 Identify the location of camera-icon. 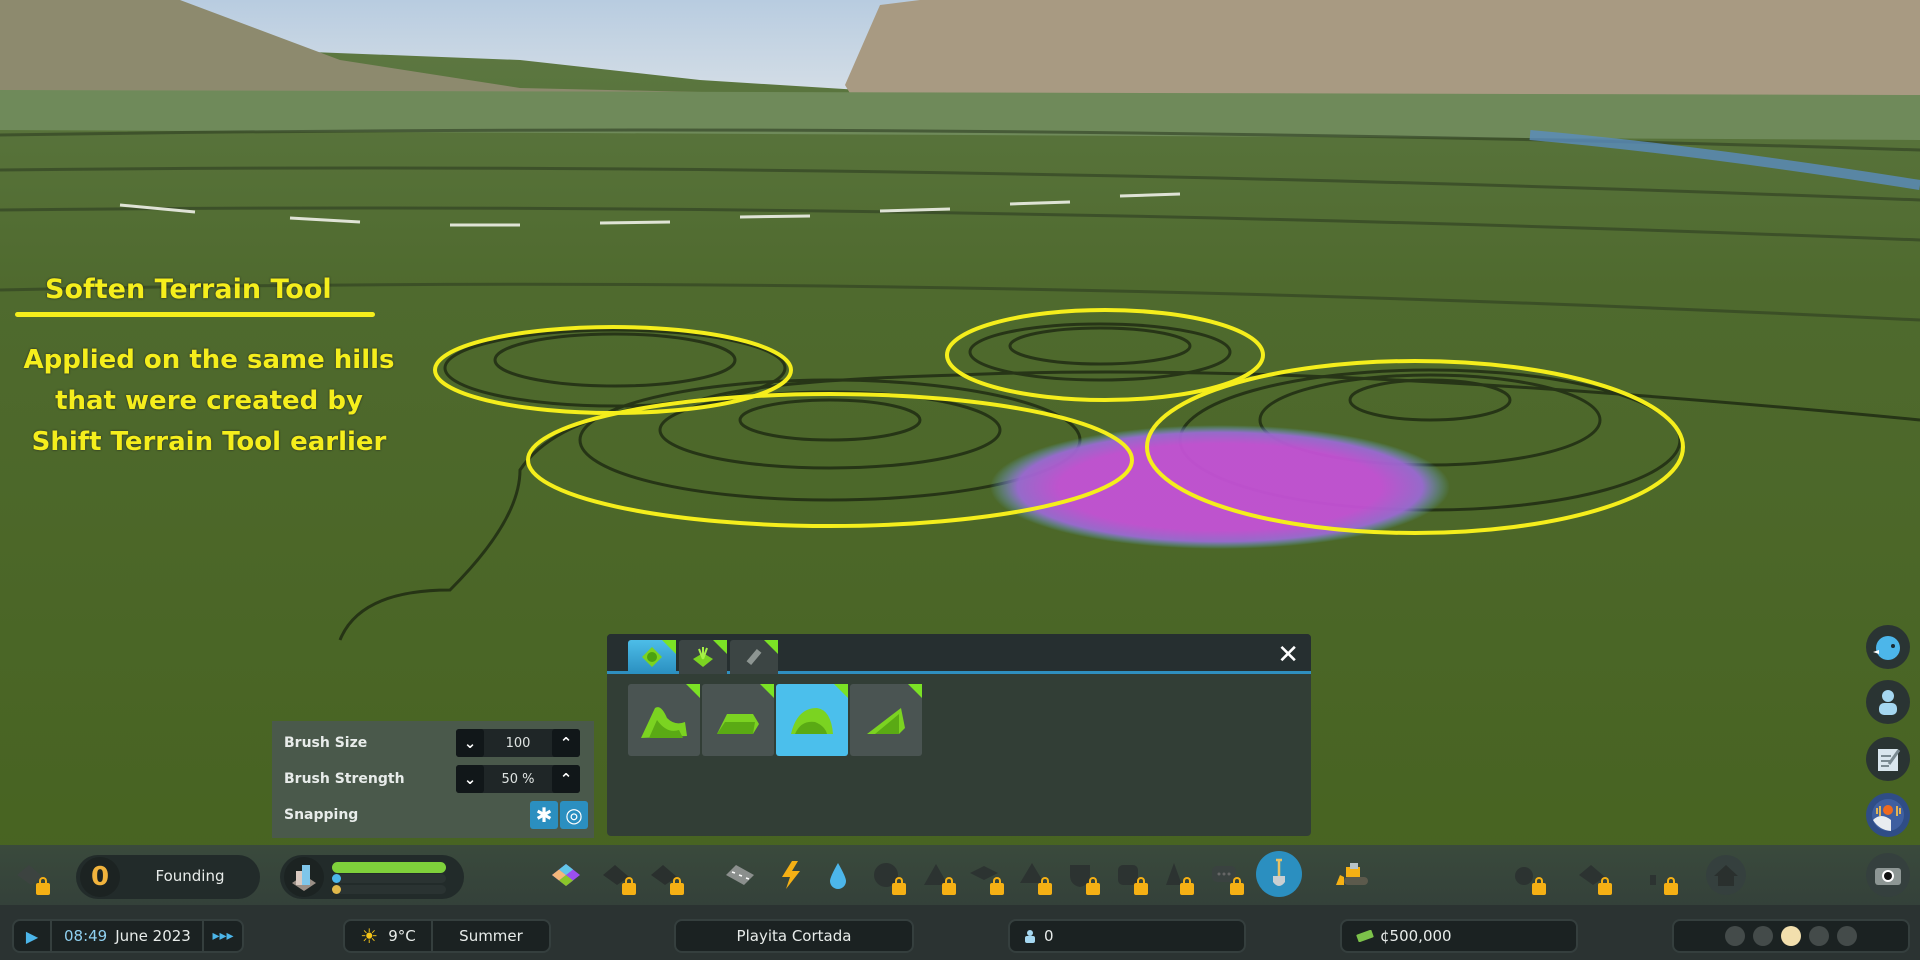
(1888, 876).